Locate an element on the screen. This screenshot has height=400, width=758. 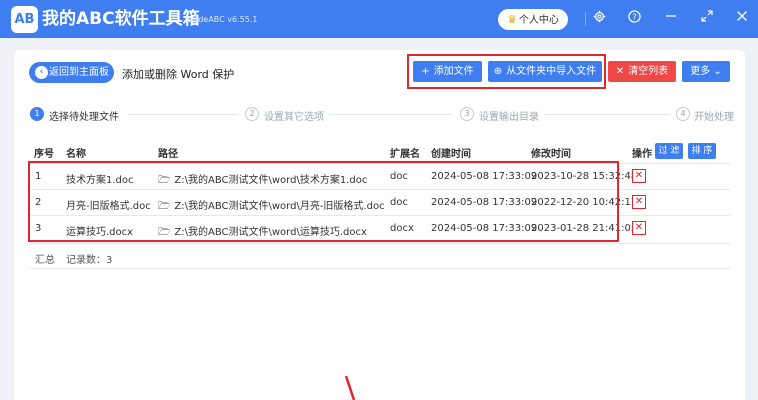
header-path: 路径 is located at coordinates (168, 154).